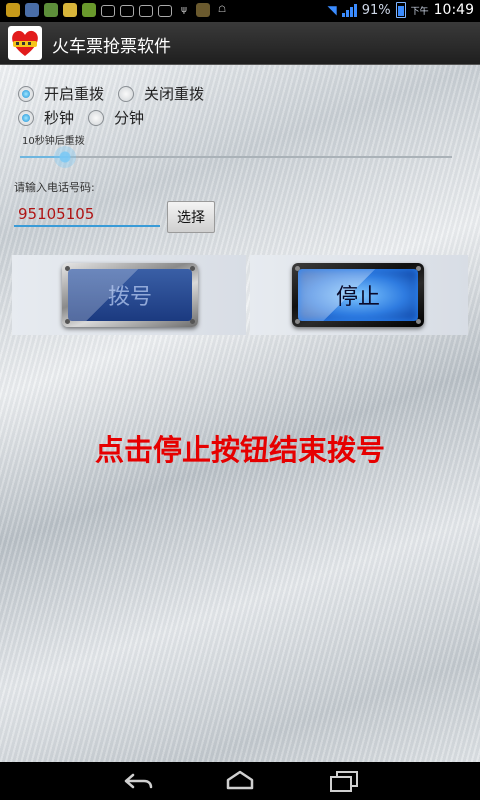 Image resolution: width=480 pixels, height=800 pixels. What do you see at coordinates (117, 10) in the screenshot?
I see `notification-icons: ψ ☖` at bounding box center [117, 10].